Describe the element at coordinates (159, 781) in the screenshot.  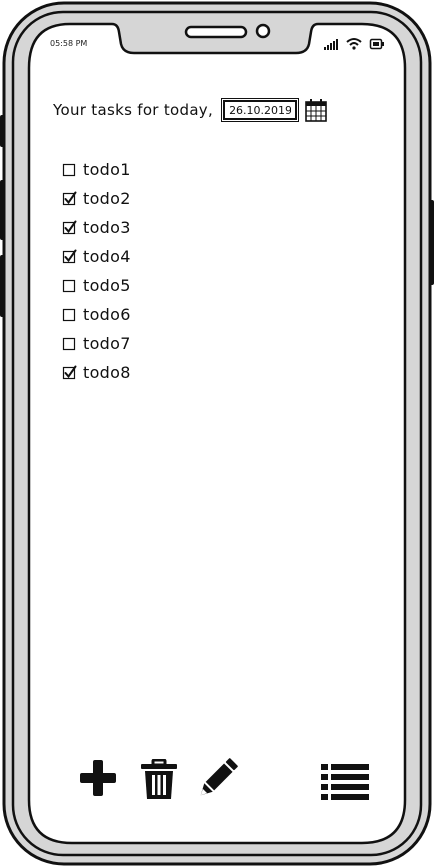
I see `trash-icon` at that location.